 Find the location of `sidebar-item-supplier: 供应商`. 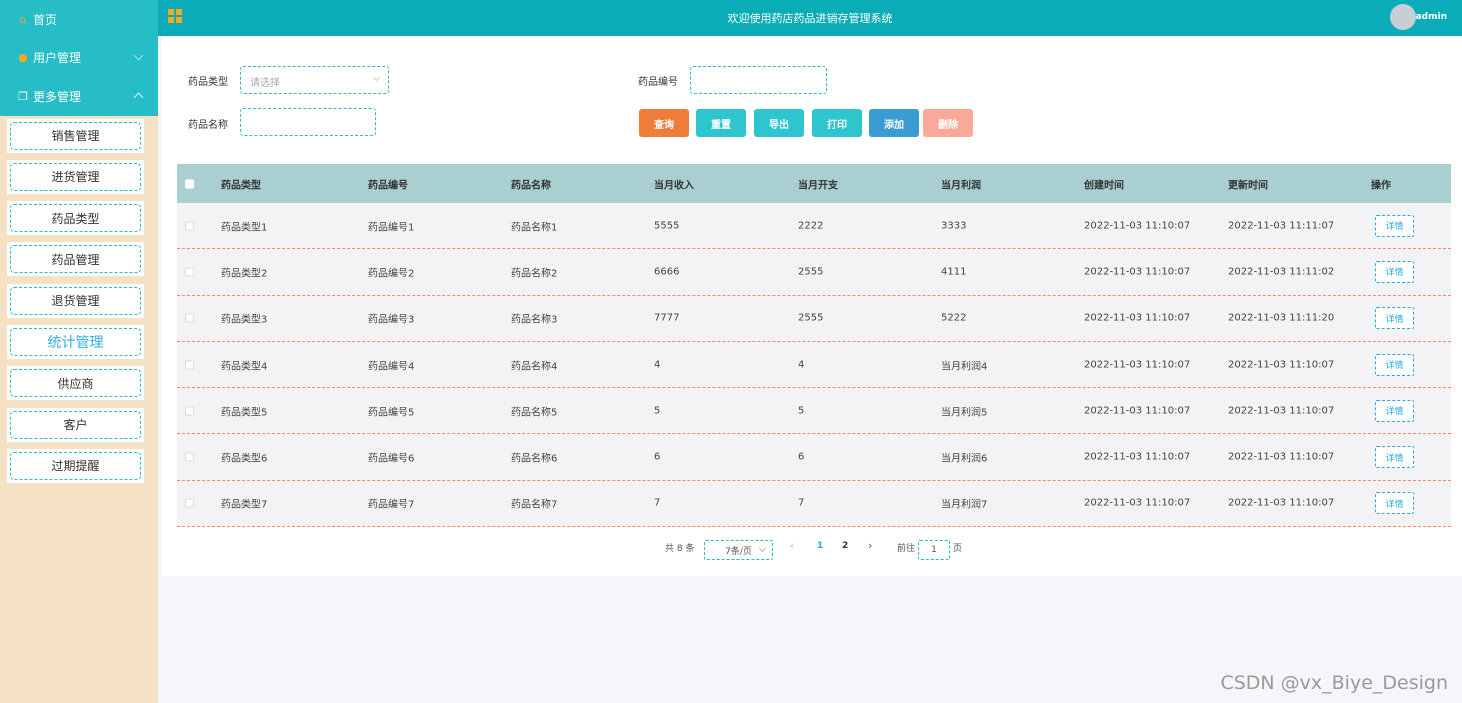

sidebar-item-supplier: 供应商 is located at coordinates (75, 383).